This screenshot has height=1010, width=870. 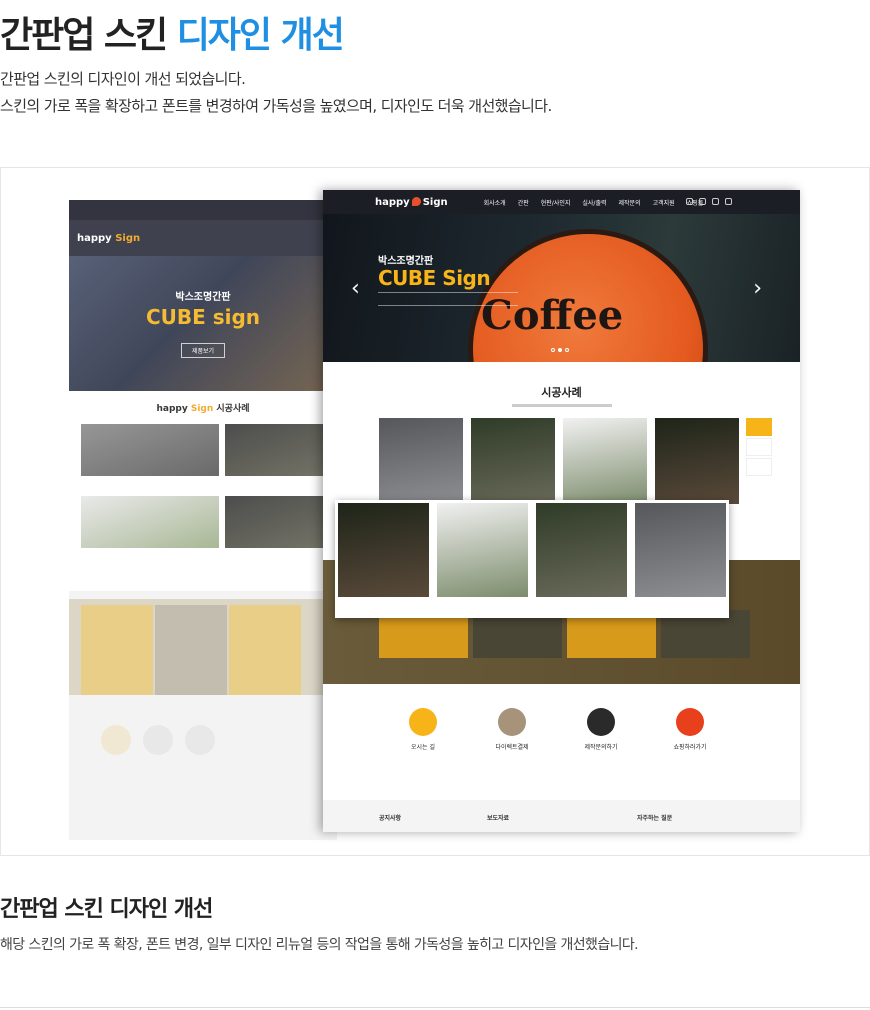 What do you see at coordinates (757, 288) in the screenshot?
I see `chevron-right-icon: ›` at bounding box center [757, 288].